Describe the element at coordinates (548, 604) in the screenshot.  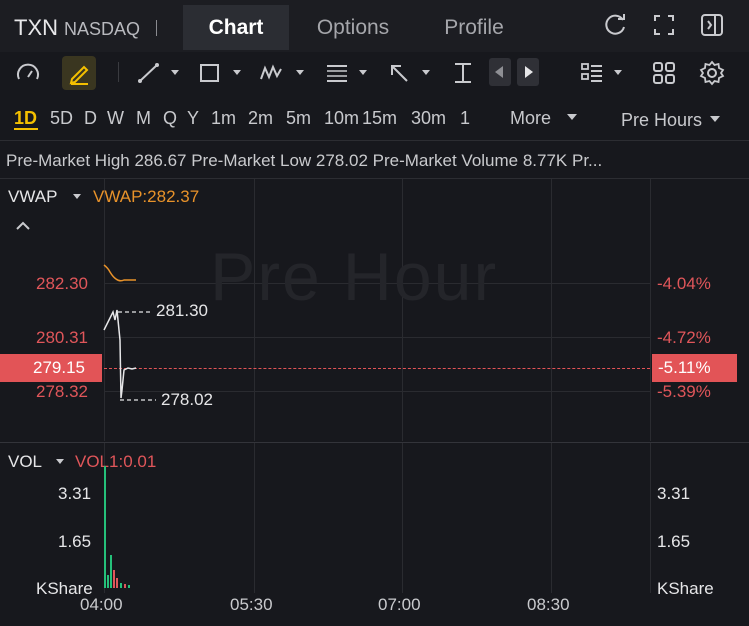
I see `time-axis-label: 08:30` at that location.